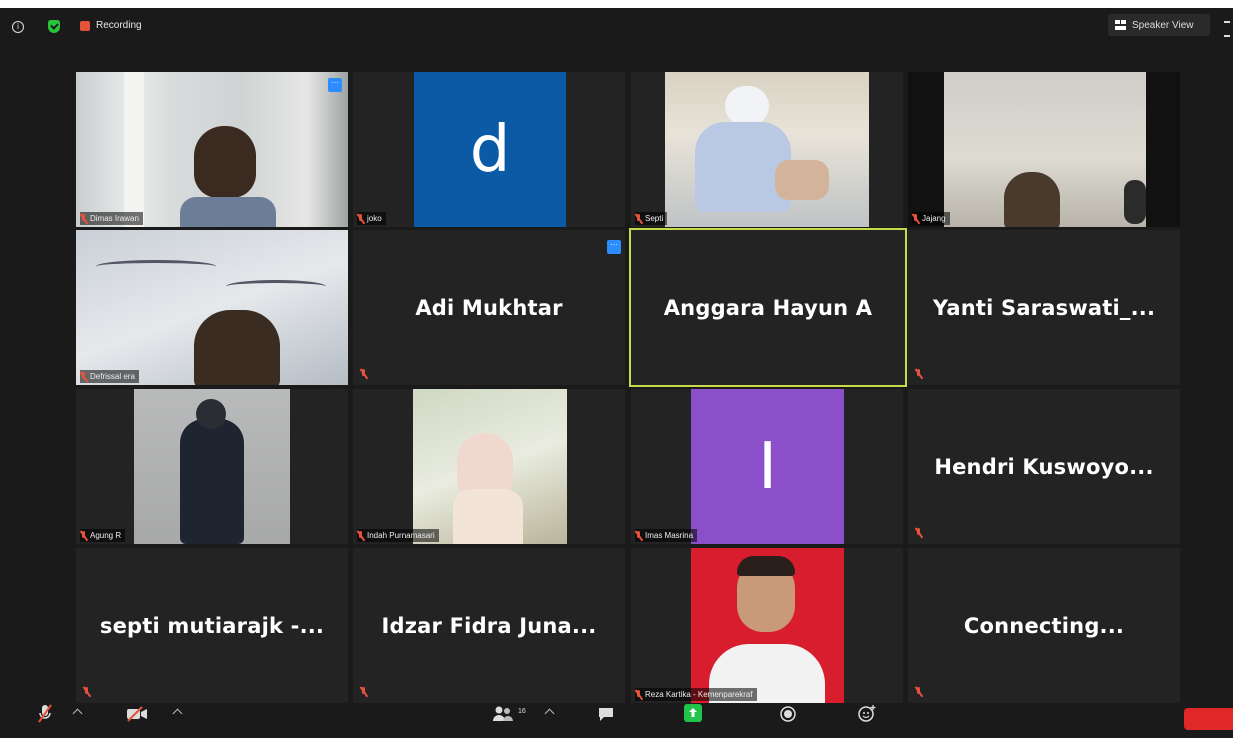 This screenshot has height=738, width=1233. I want to click on participant-name-large: Anggara Hayun A, so click(768, 307).